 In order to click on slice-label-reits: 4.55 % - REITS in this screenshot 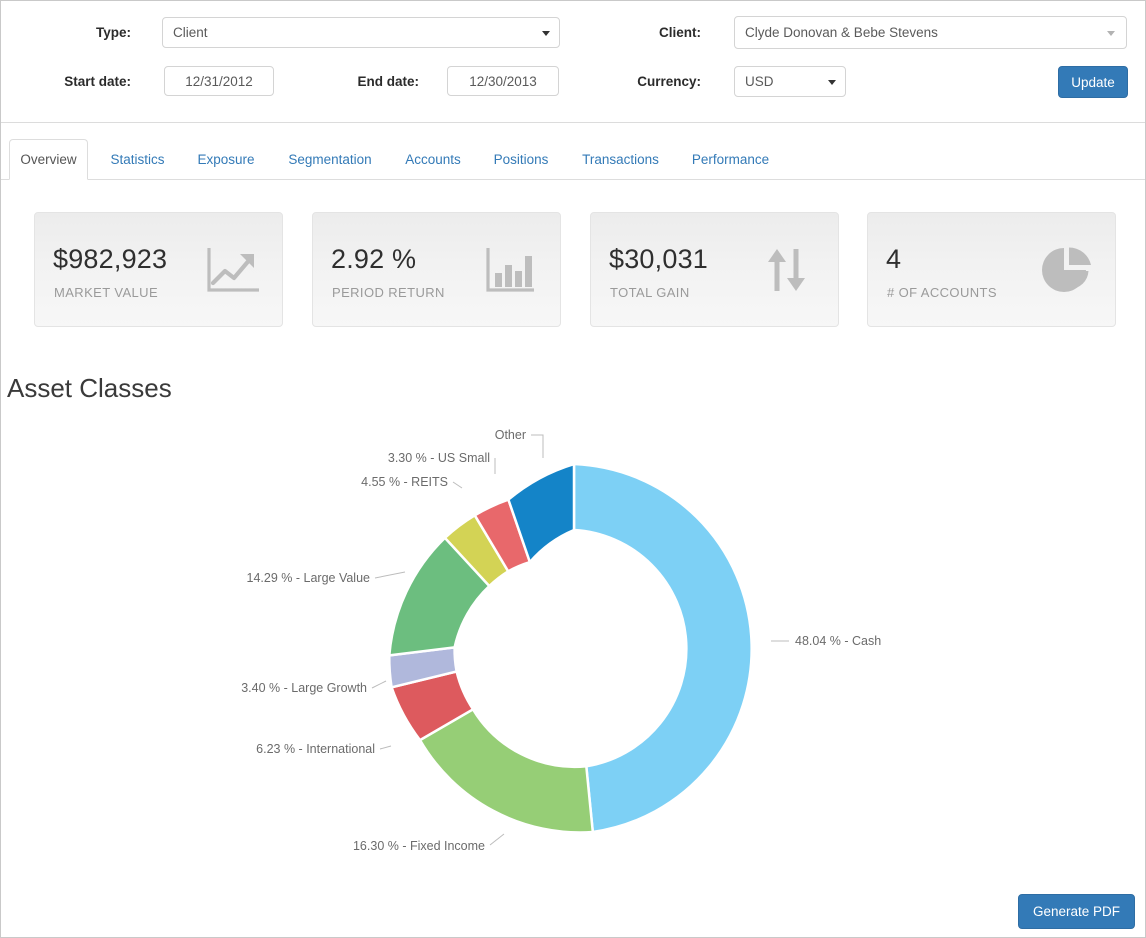, I will do `click(404, 482)`.